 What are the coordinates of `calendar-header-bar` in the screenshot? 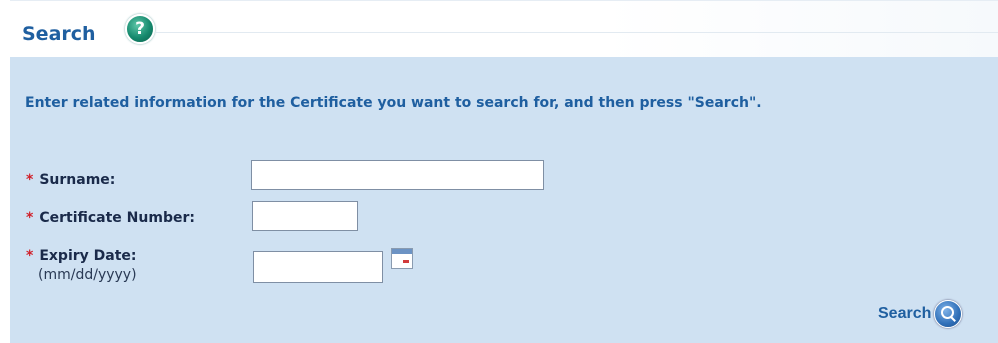 It's located at (402, 251).